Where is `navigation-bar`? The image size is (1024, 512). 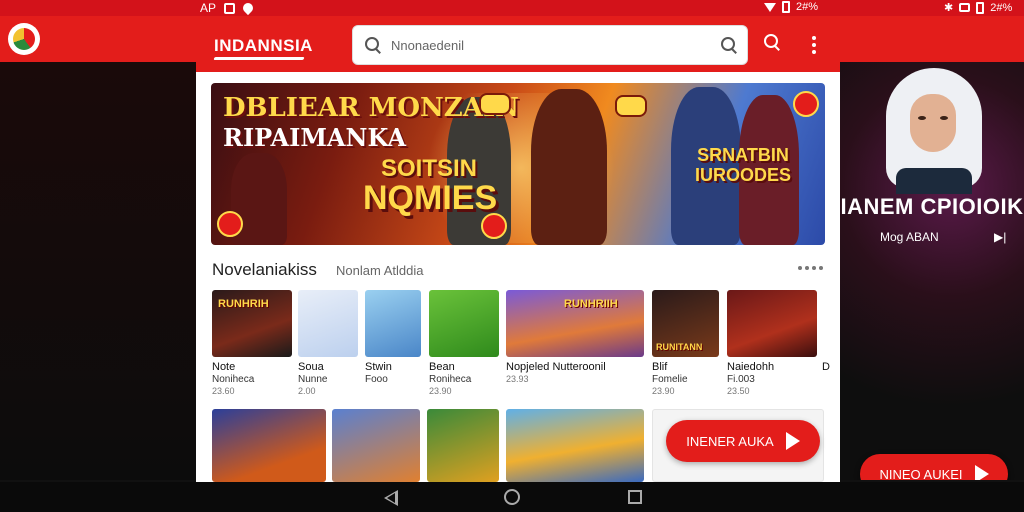
navigation-bar is located at coordinates (512, 497).